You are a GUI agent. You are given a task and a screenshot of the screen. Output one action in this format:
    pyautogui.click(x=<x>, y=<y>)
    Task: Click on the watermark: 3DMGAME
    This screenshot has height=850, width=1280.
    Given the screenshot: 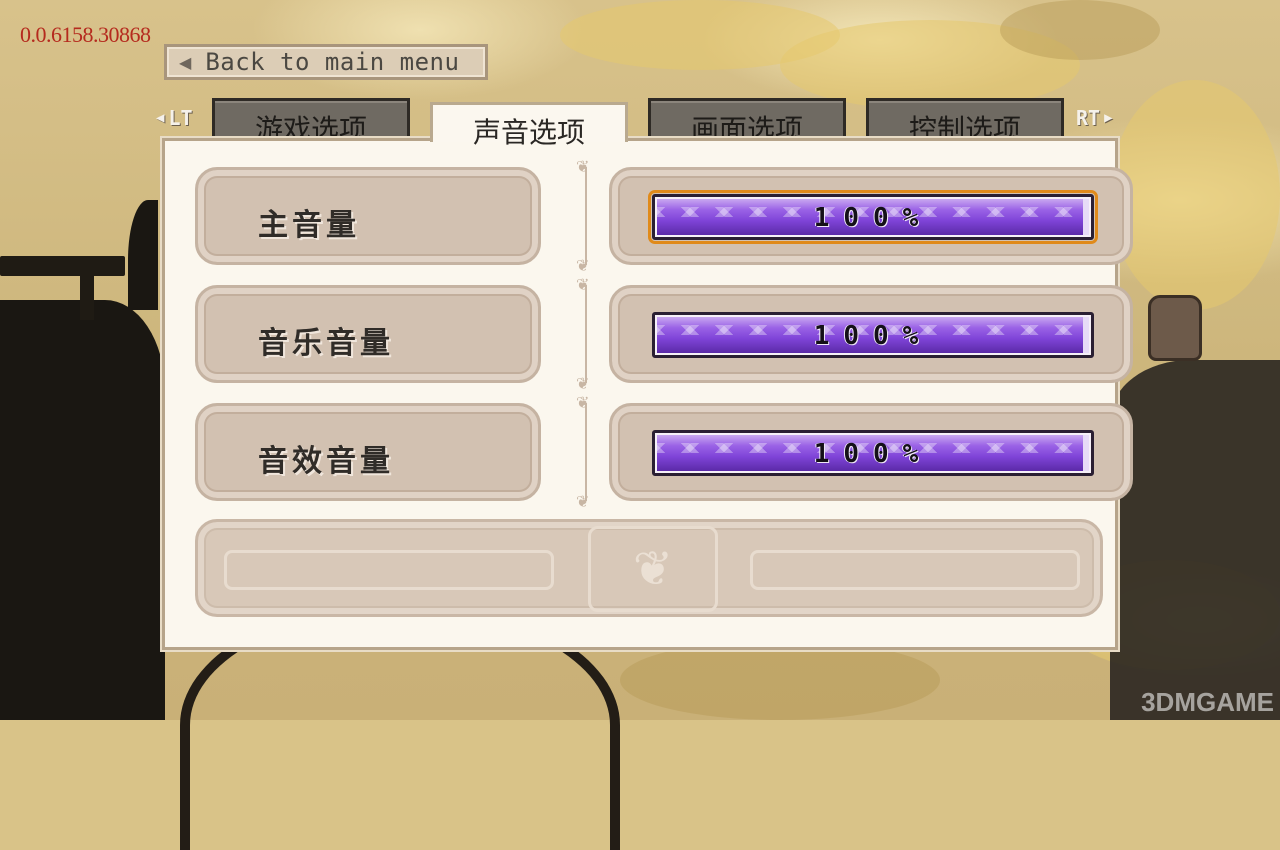 What is the action you would take?
    pyautogui.click(x=1207, y=702)
    